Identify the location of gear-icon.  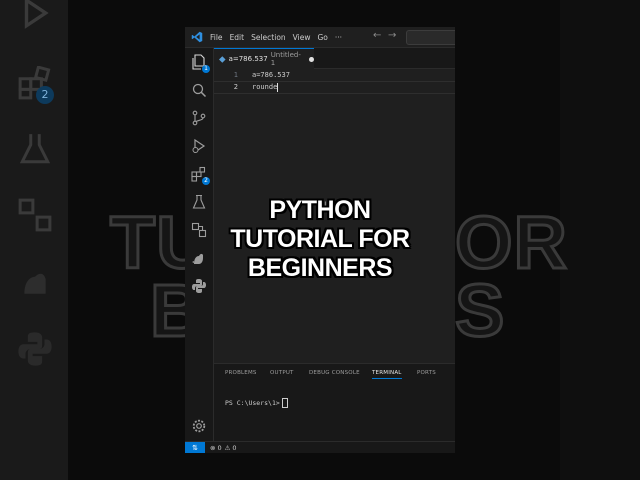
(199, 426).